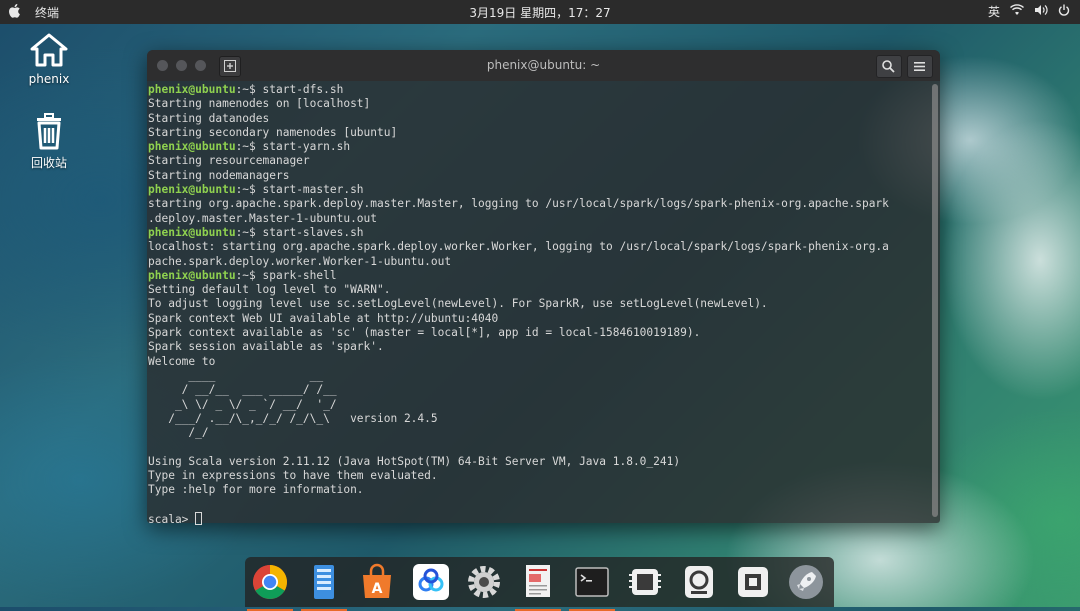 Image resolution: width=1080 pixels, height=611 pixels. What do you see at coordinates (219, 175) in the screenshot?
I see `terminal-line: Starting nodemanagers` at bounding box center [219, 175].